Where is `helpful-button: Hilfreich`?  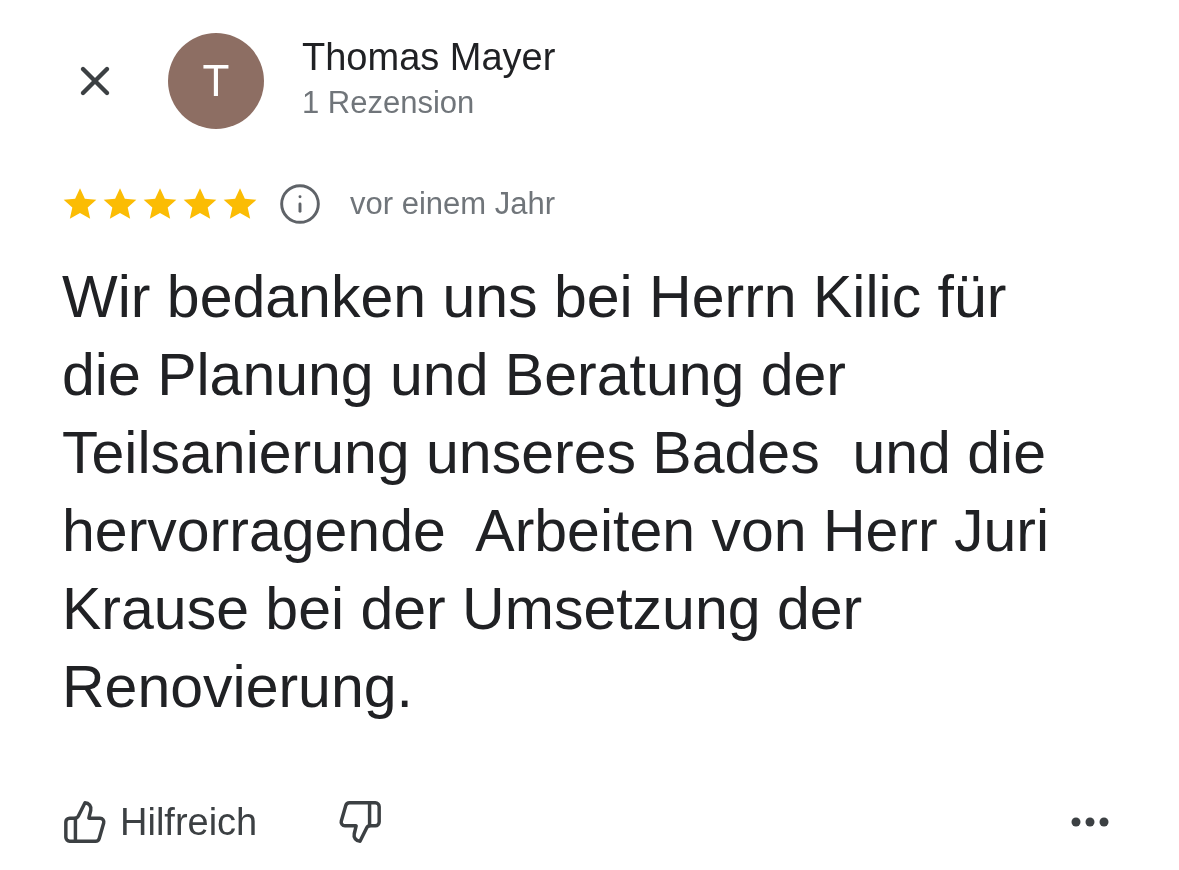
helpful-button: Hilfreich is located at coordinates (160, 822).